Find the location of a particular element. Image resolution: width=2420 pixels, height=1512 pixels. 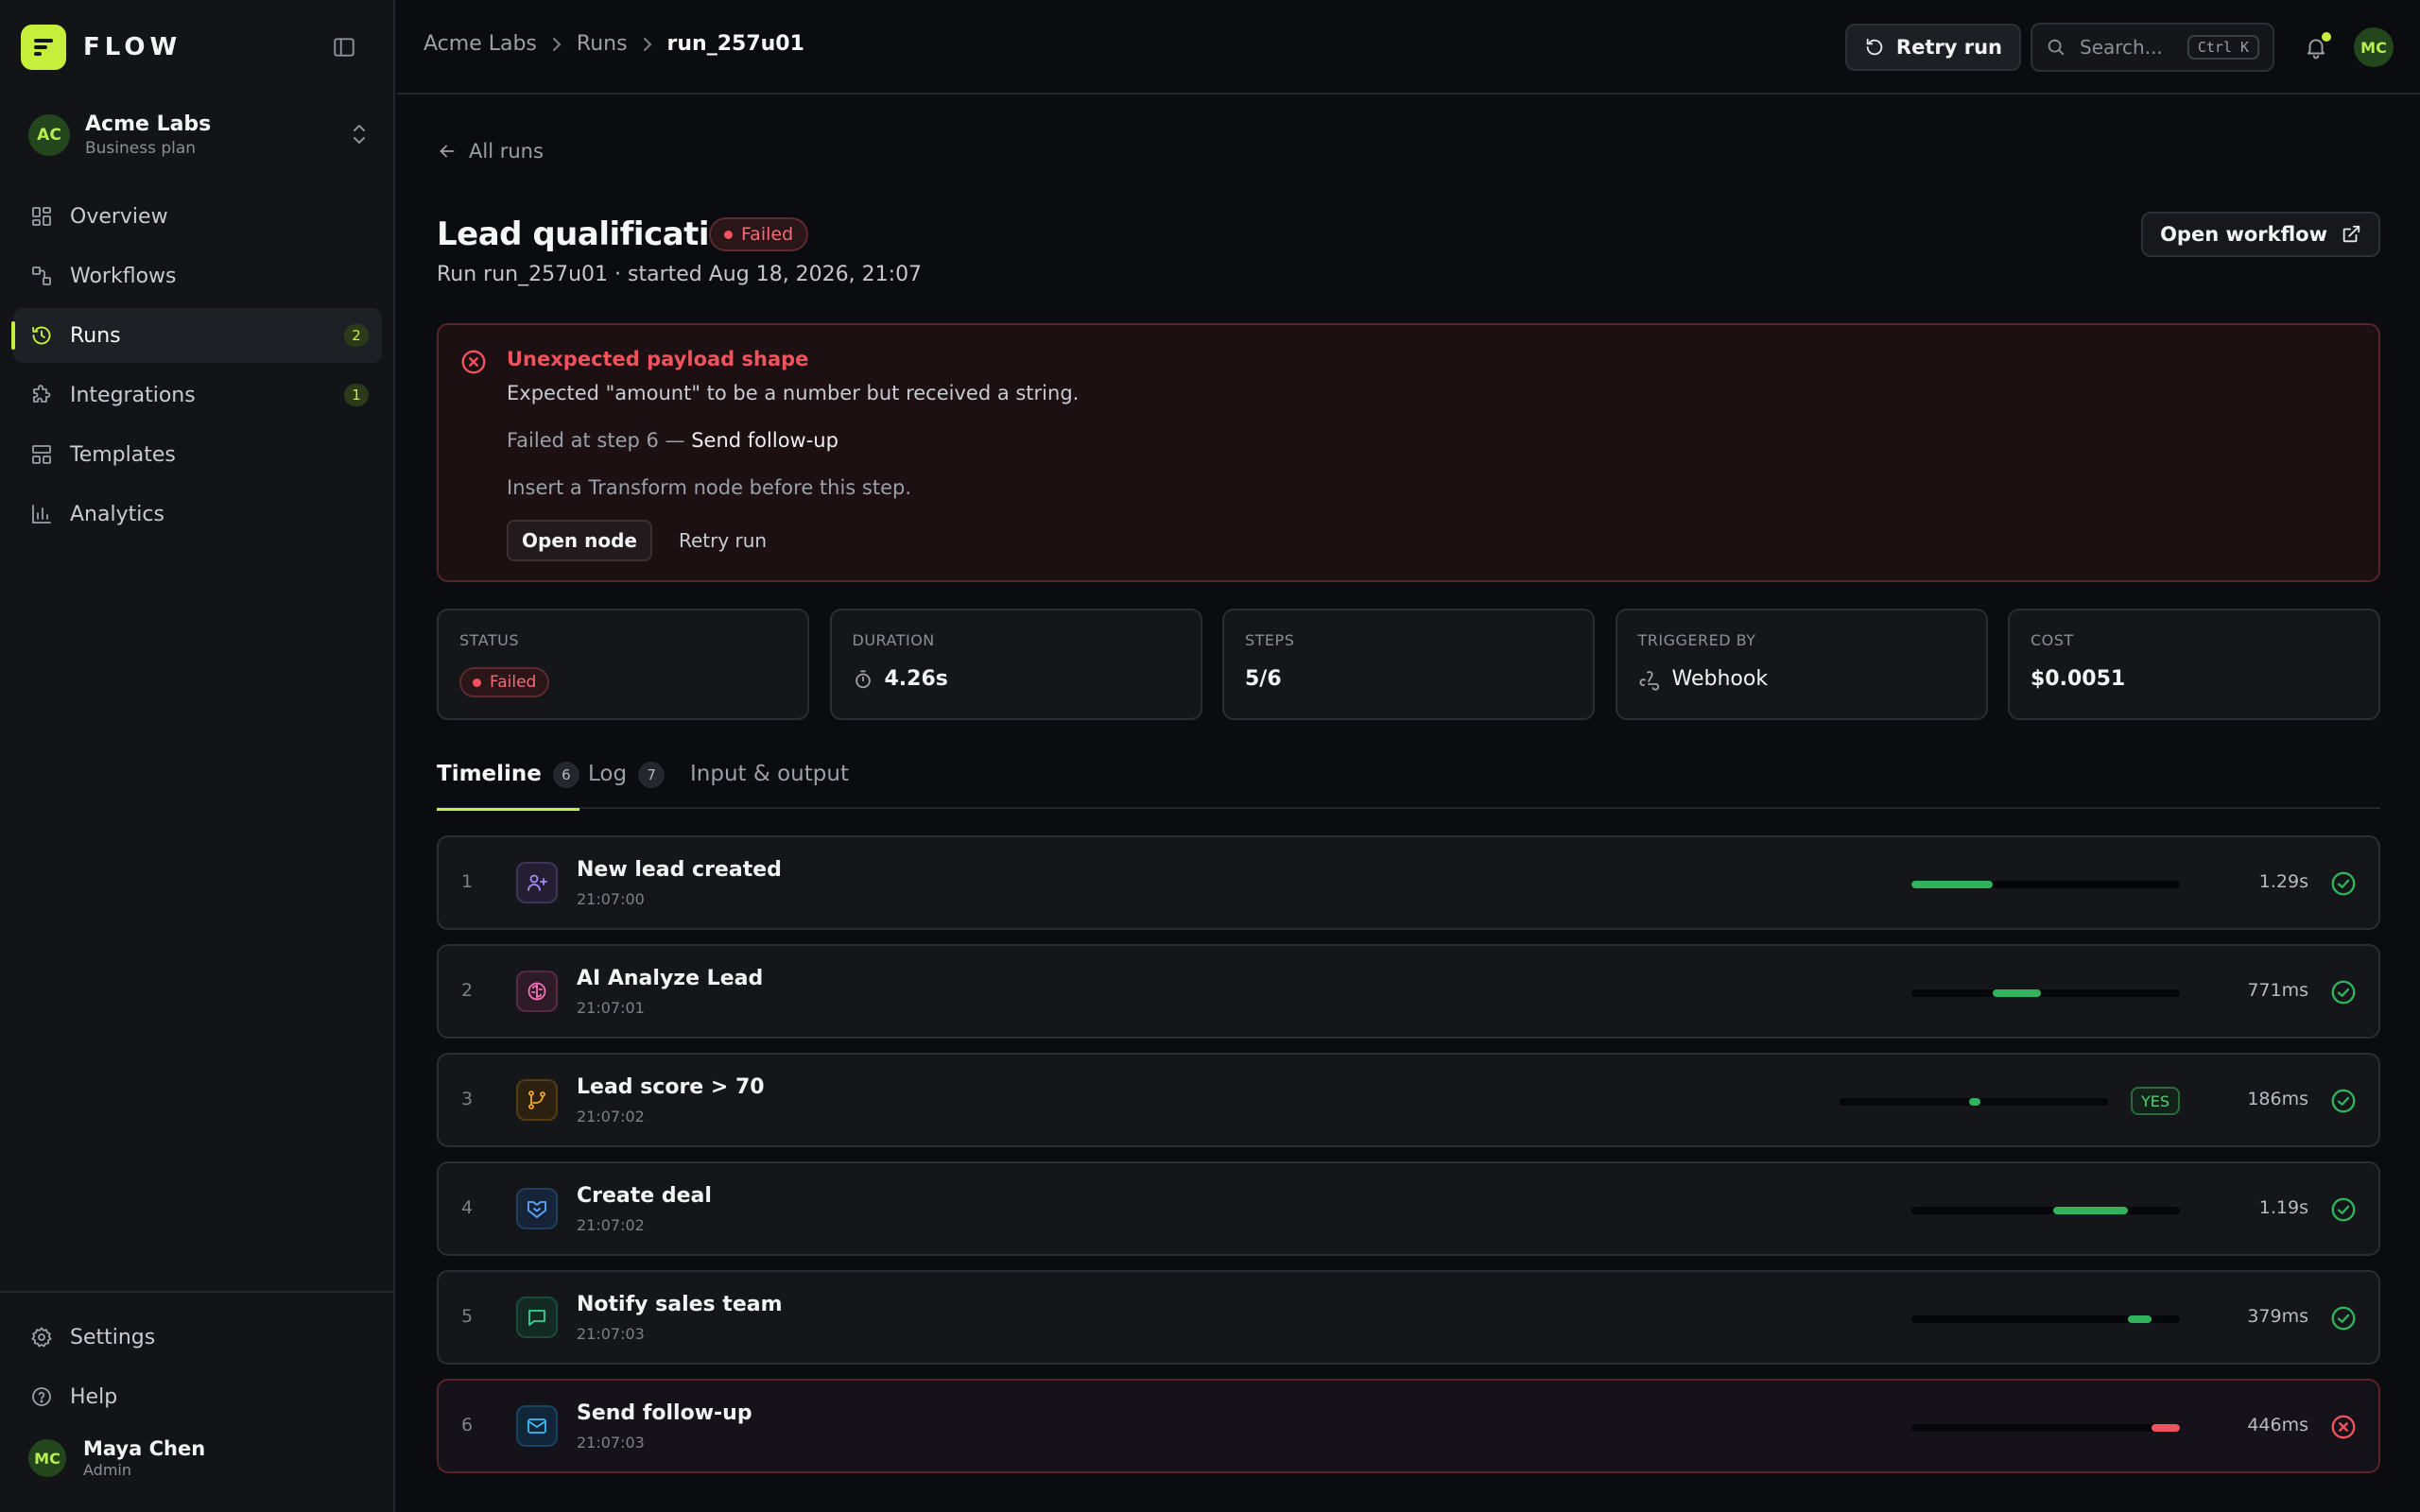

breadcrumb-workspace: Acme Labs is located at coordinates (480, 44).